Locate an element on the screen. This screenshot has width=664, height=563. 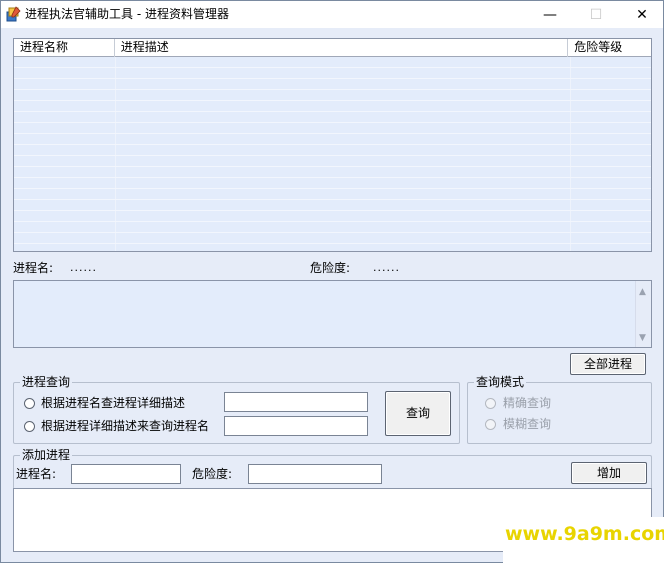
exact-query-radio is located at coordinates (490, 403).